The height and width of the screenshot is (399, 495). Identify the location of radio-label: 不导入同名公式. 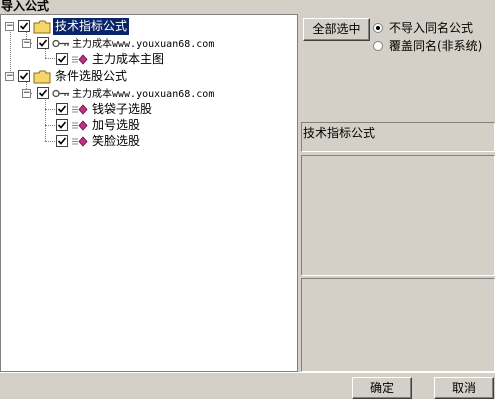
(431, 28).